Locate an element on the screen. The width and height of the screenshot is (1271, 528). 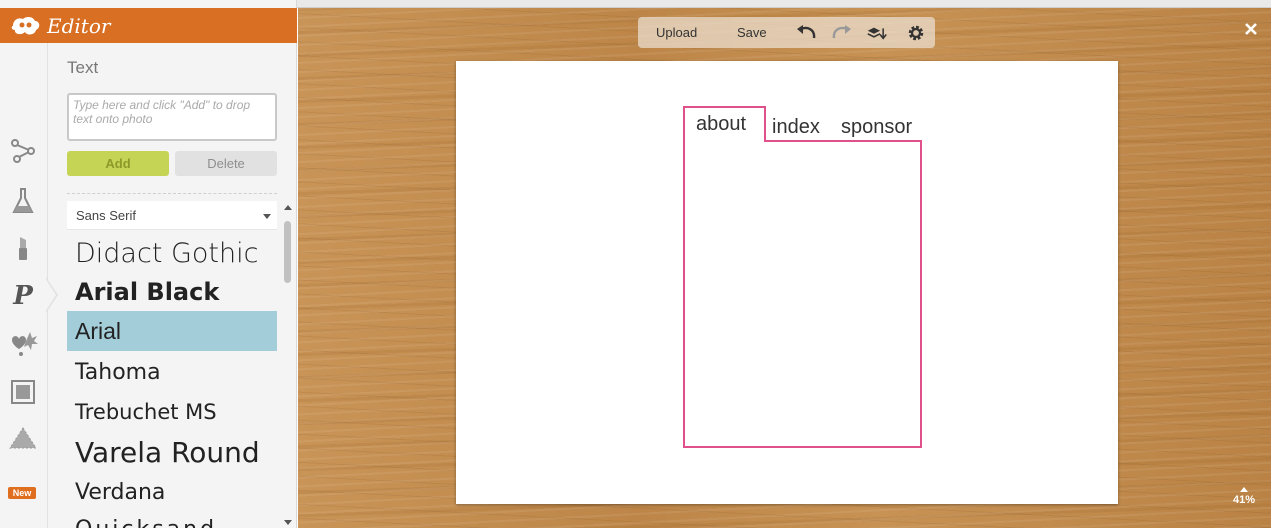
font-item-quicksand: Quicksand is located at coordinates (172, 518).